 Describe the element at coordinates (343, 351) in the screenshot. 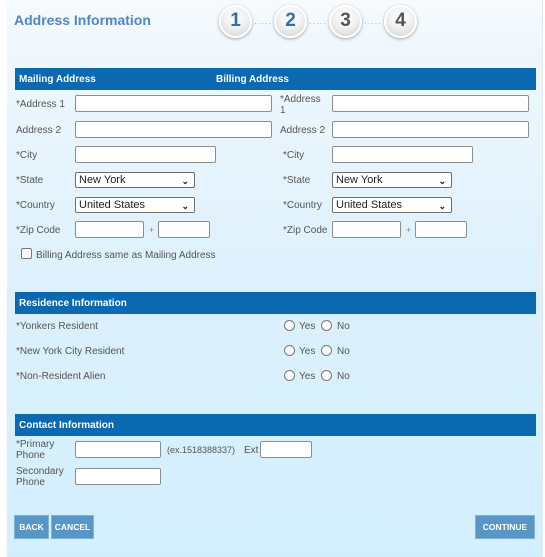

I see `nyc-no-label: No` at that location.